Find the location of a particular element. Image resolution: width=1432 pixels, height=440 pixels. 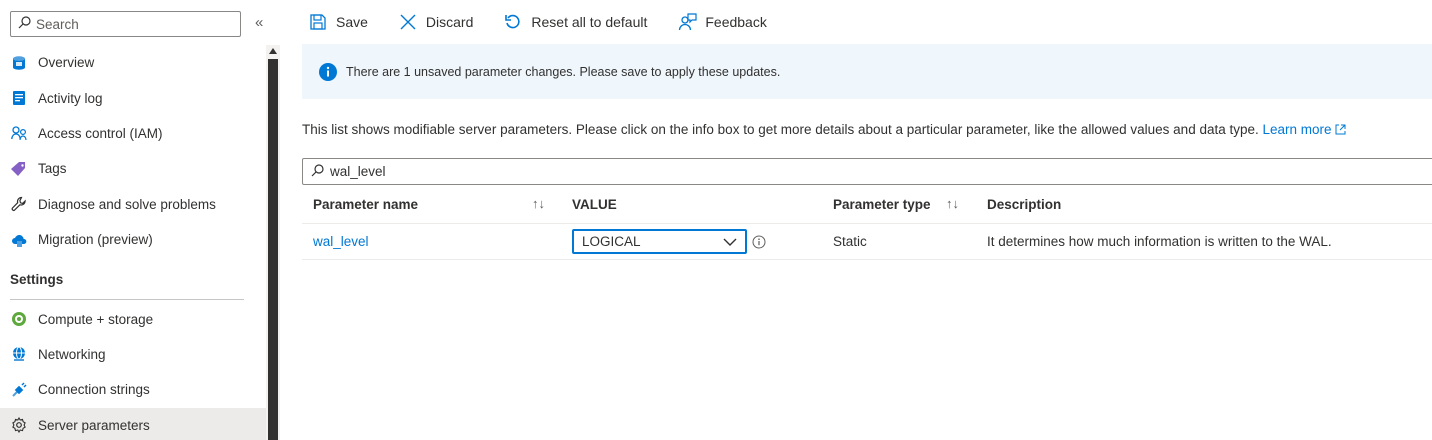

sidebar-scrollbar is located at coordinates (273, 242).